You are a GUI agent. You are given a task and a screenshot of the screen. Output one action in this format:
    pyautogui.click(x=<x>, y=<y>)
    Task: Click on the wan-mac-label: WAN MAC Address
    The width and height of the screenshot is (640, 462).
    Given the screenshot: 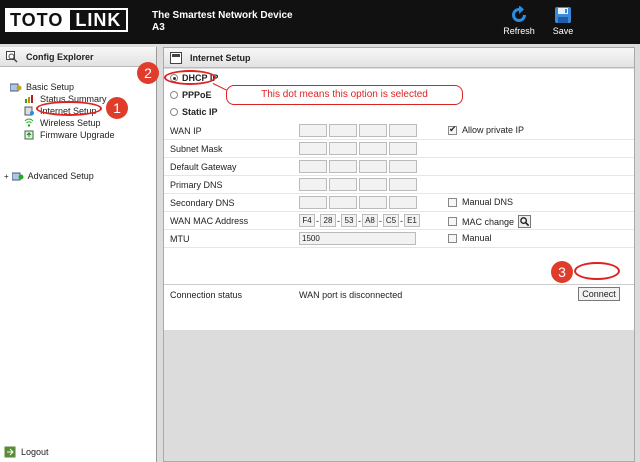 What is the action you would take?
    pyautogui.click(x=209, y=221)
    